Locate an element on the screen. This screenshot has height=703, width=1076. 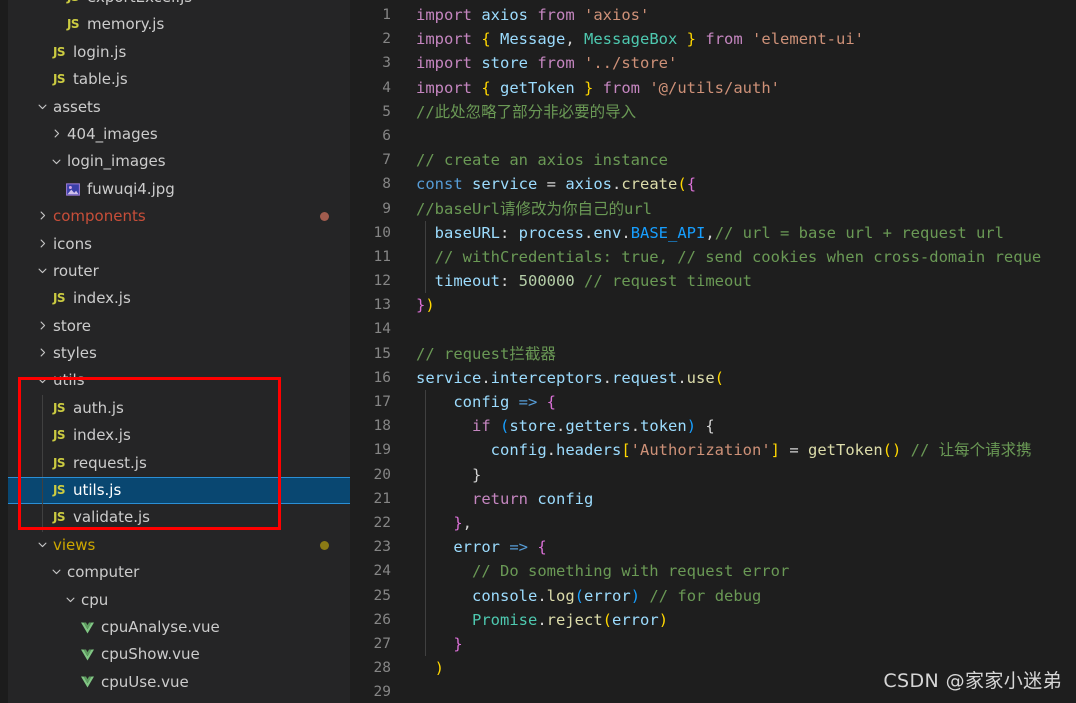
code-line: 22 }, is located at coordinates (713, 523).